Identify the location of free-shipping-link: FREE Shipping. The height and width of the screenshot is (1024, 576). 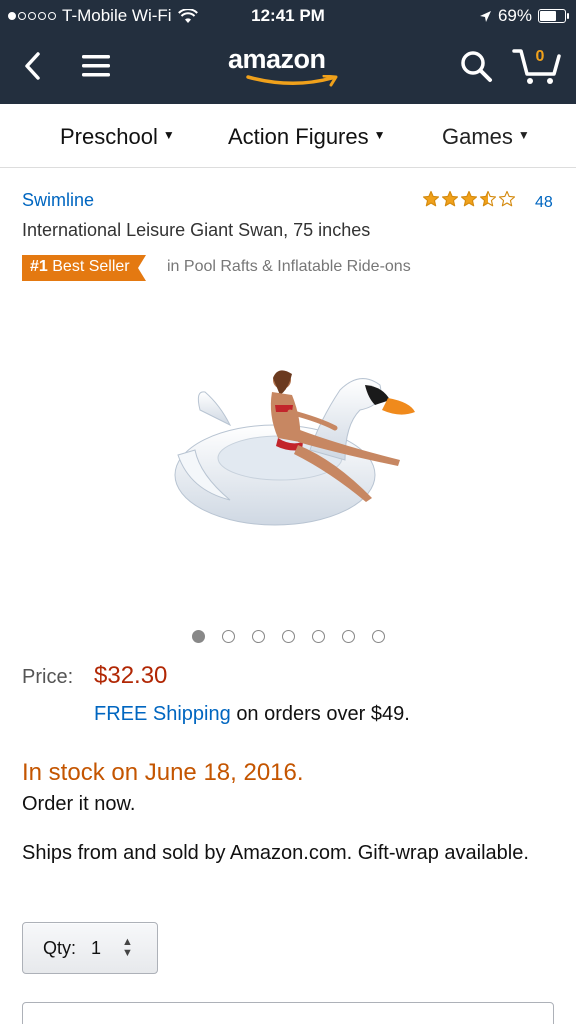
(162, 714).